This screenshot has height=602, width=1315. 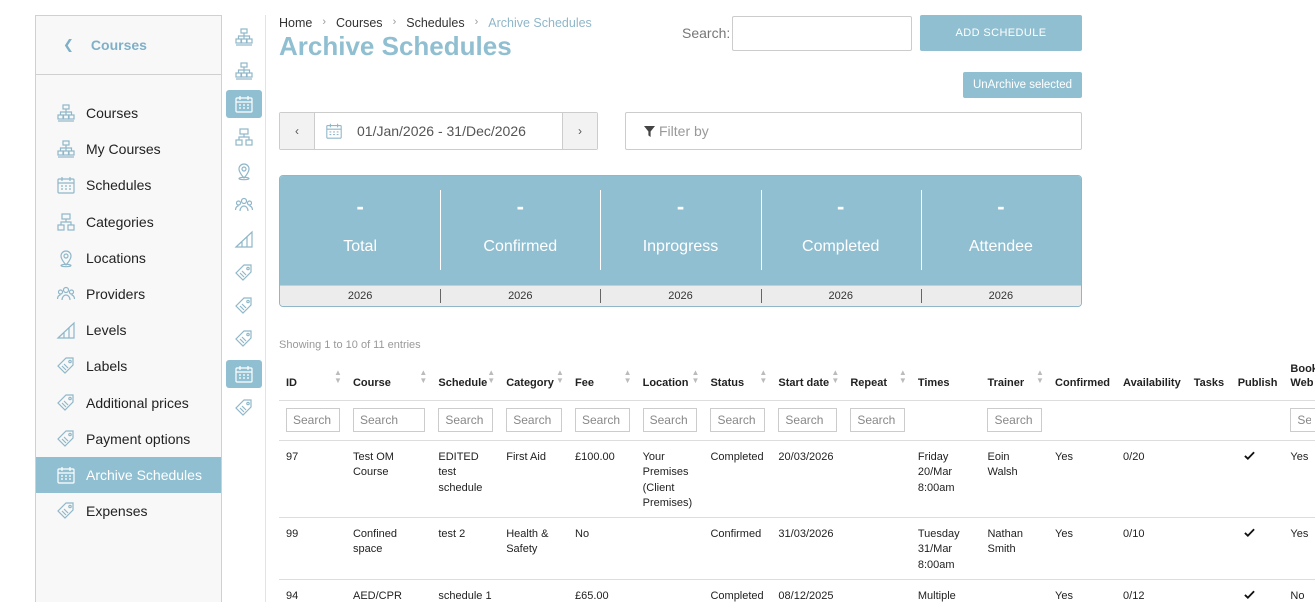 I want to click on cell-fee: £65.00, so click(x=602, y=590).